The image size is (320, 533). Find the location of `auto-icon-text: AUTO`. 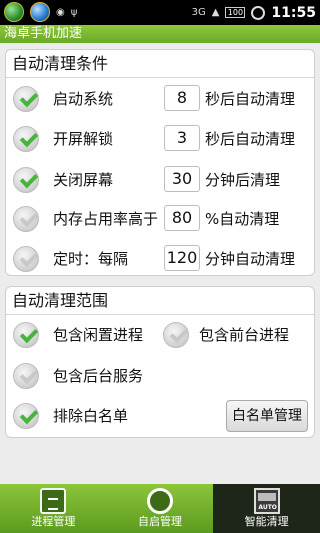

auto-icon-text: AUTO is located at coordinates (267, 507).